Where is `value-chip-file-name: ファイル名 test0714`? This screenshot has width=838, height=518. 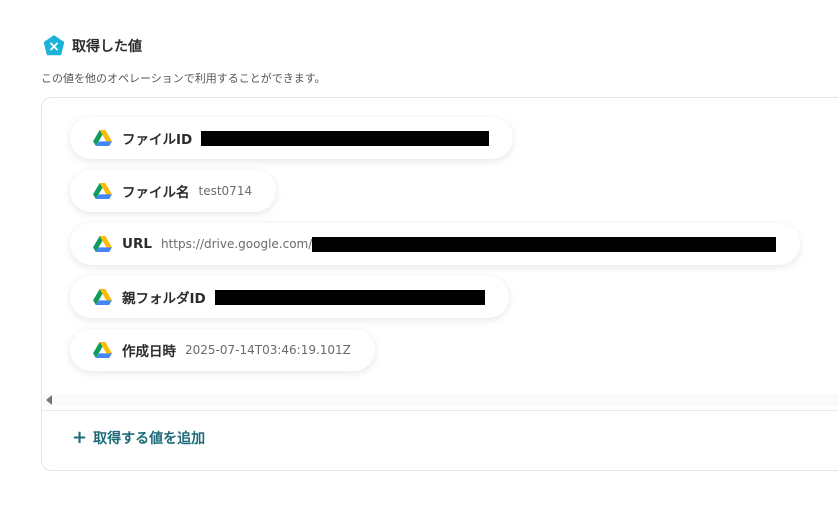 value-chip-file-name: ファイル名 test0714 is located at coordinates (173, 191).